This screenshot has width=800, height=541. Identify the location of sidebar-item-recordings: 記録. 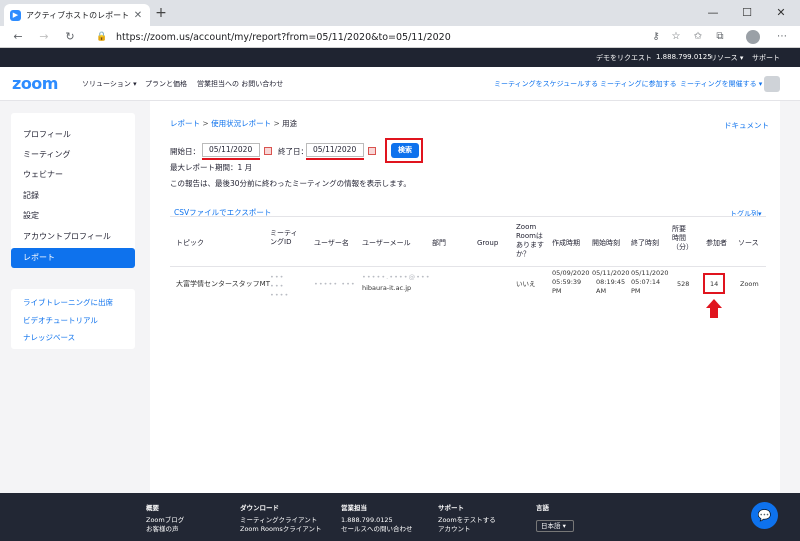
(73, 196).